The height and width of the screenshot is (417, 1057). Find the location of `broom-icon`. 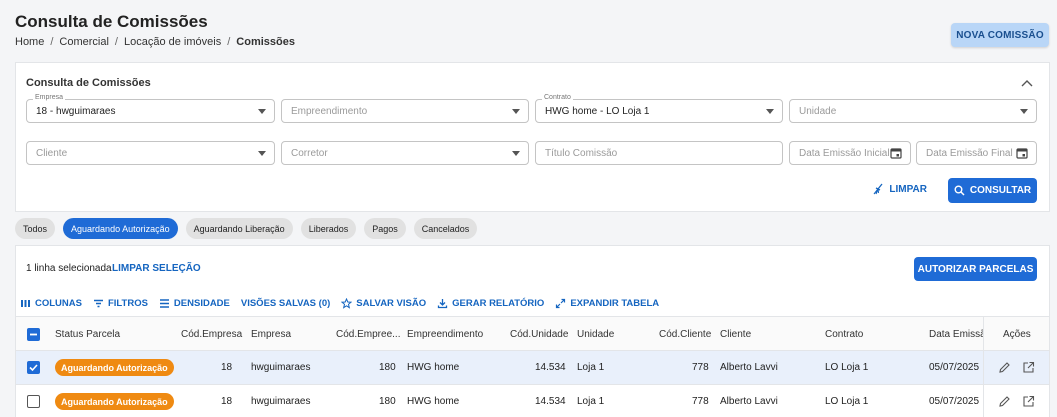

broom-icon is located at coordinates (878, 189).